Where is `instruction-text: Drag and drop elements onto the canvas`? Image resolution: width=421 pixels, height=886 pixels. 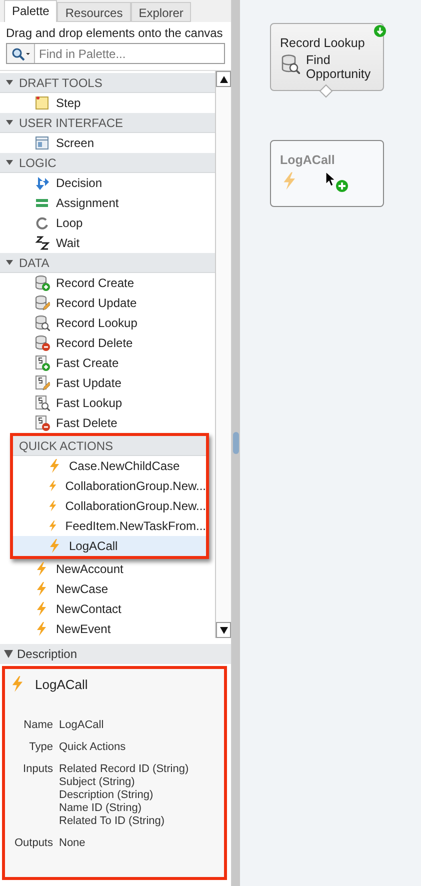
instruction-text: Drag and drop elements onto the canvas is located at coordinates (114, 33).